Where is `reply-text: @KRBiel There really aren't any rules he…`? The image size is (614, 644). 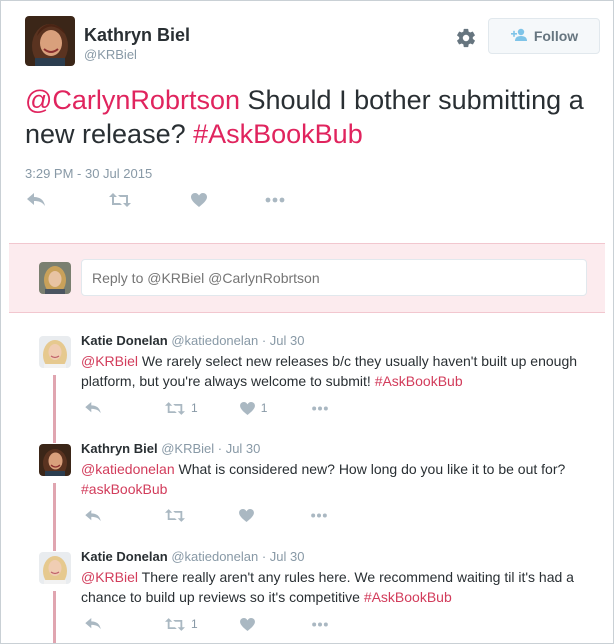
reply-text: @KRBiel There really aren't any rules he… is located at coordinates (336, 587).